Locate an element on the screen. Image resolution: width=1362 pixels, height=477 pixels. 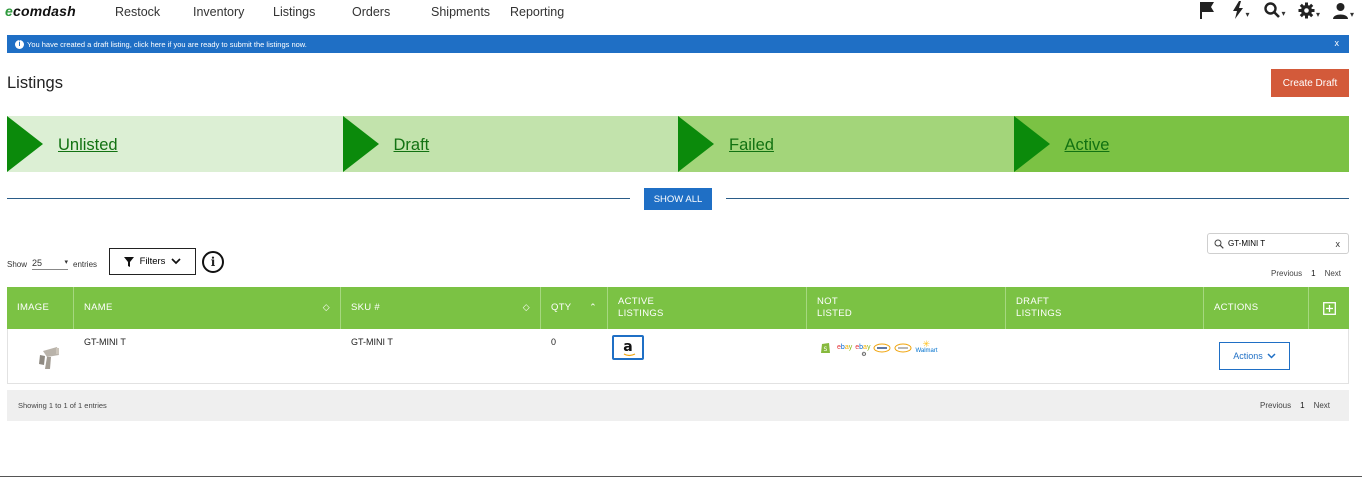
show-entries: Show 25 ▾ entries is located at coordinates (52, 264).